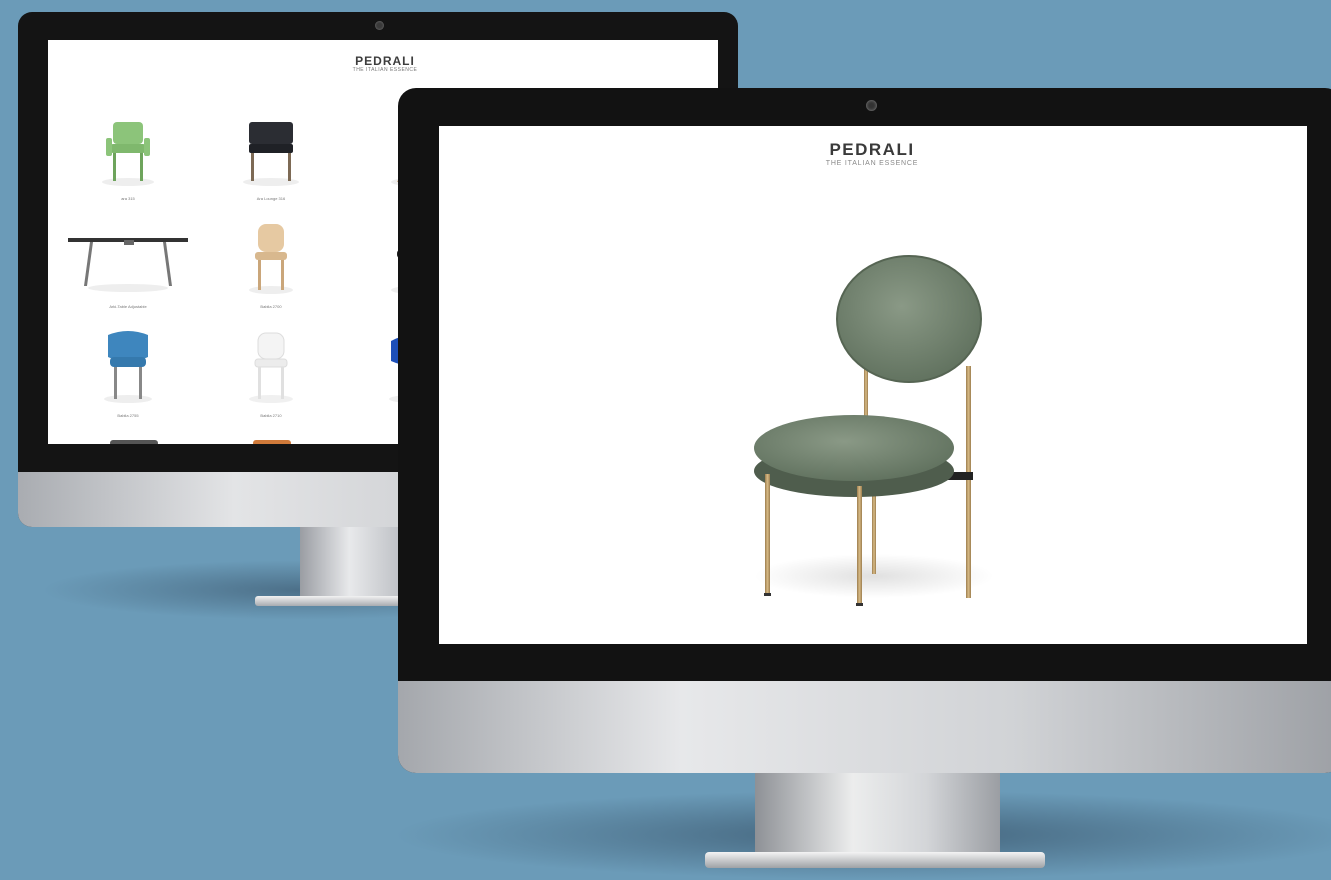 The image size is (1331, 880). Describe the element at coordinates (864, 727) in the screenshot. I see `front-monitor-chin` at that location.